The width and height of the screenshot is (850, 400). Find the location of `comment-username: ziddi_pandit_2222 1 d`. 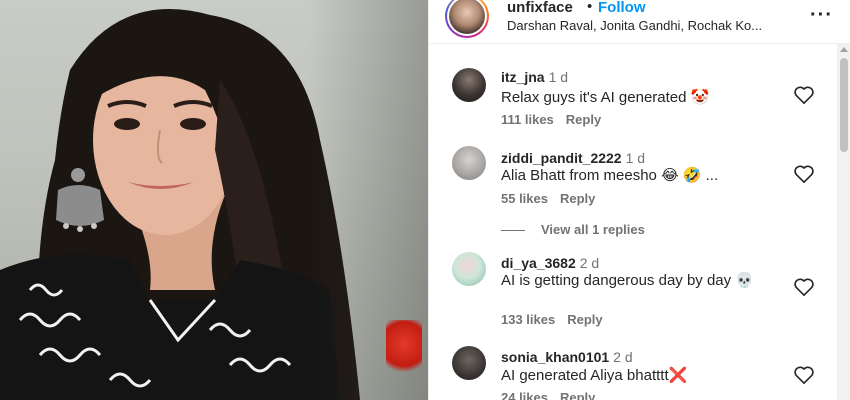

comment-username: ziddi_pandit_2222 1 d is located at coordinates (573, 158).